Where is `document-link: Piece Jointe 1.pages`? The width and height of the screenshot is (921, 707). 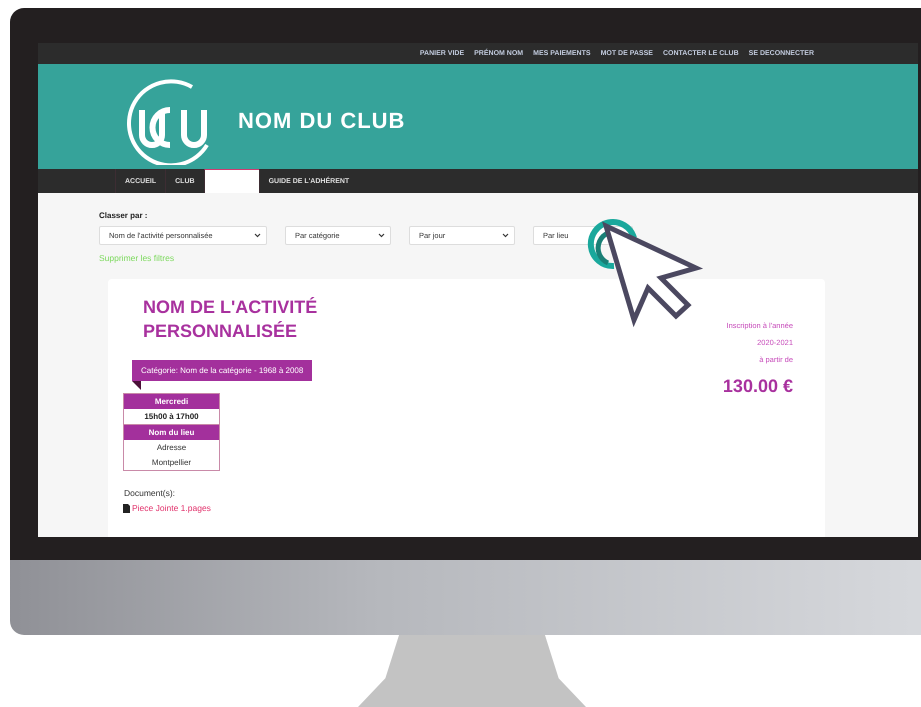 document-link: Piece Jointe 1.pages is located at coordinates (171, 508).